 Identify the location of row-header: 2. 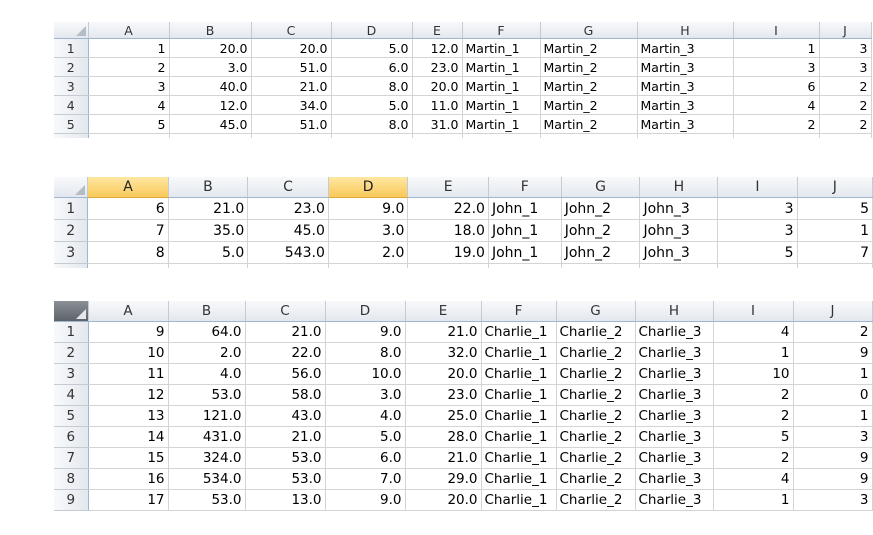
(71, 67).